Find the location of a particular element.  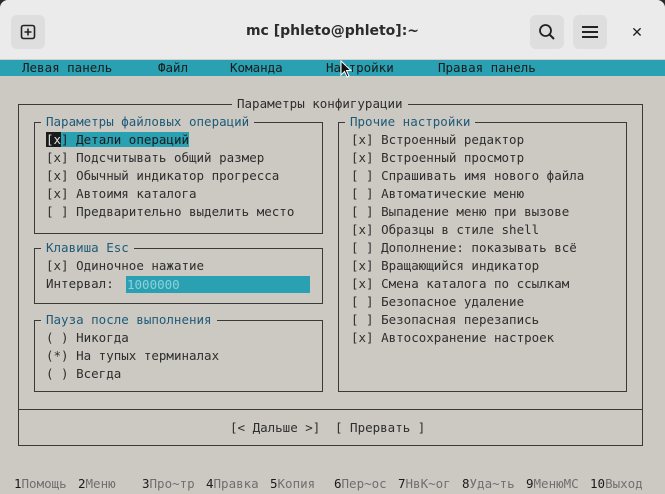

dialog-title: Параметры конфигурации is located at coordinates (320, 104).